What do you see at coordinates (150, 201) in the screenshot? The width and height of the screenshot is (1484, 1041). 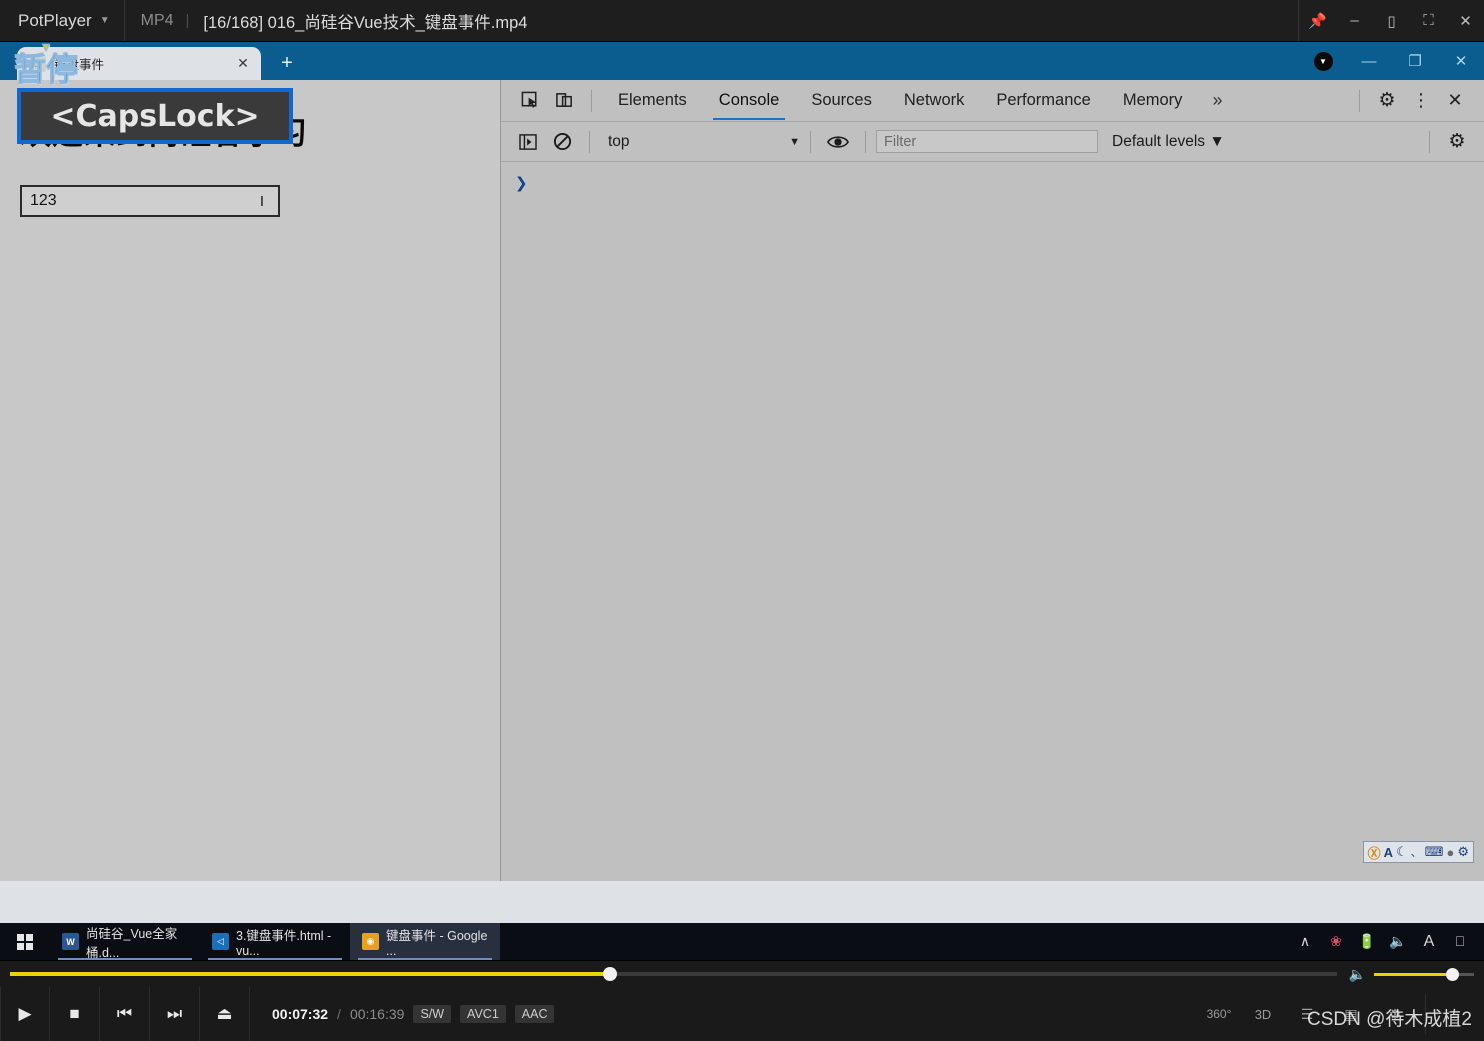 I see `keyboard-demo-input: 123 I` at bounding box center [150, 201].